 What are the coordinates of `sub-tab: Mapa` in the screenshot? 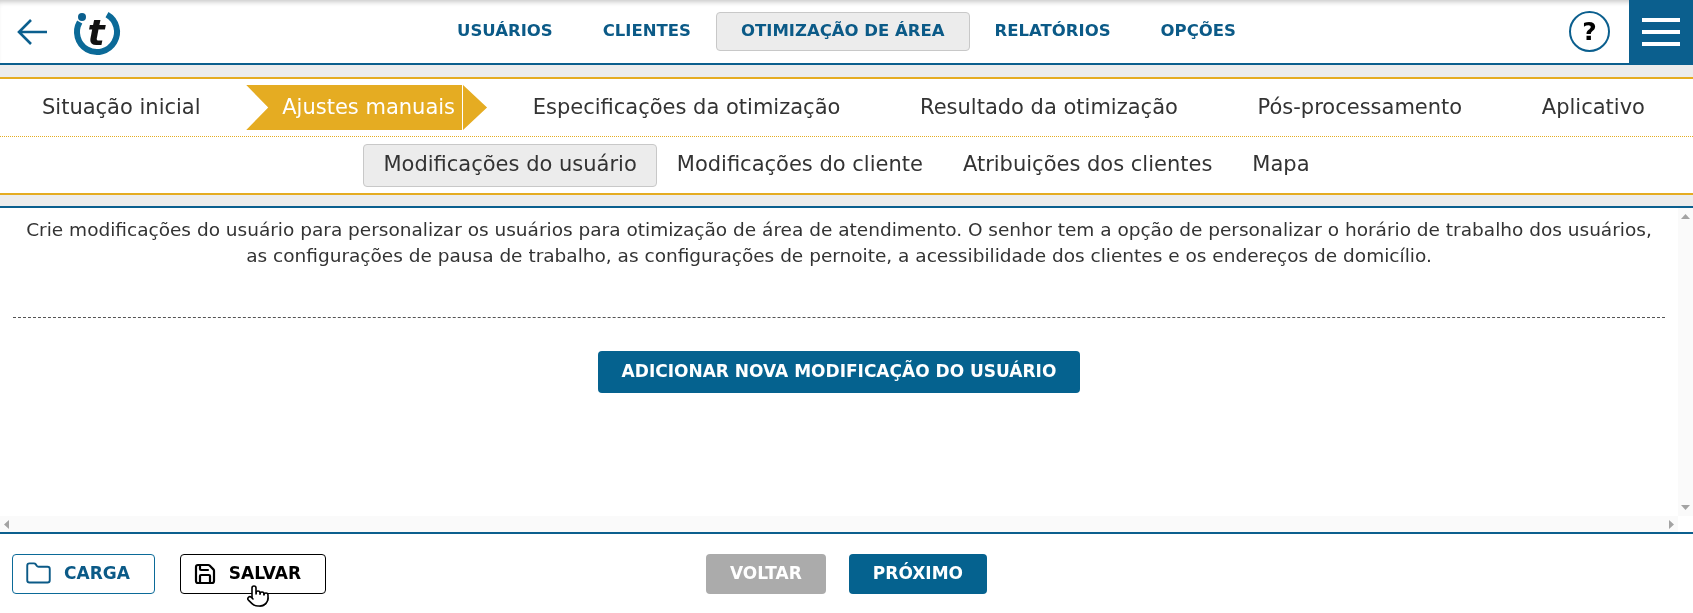 It's located at (1281, 165).